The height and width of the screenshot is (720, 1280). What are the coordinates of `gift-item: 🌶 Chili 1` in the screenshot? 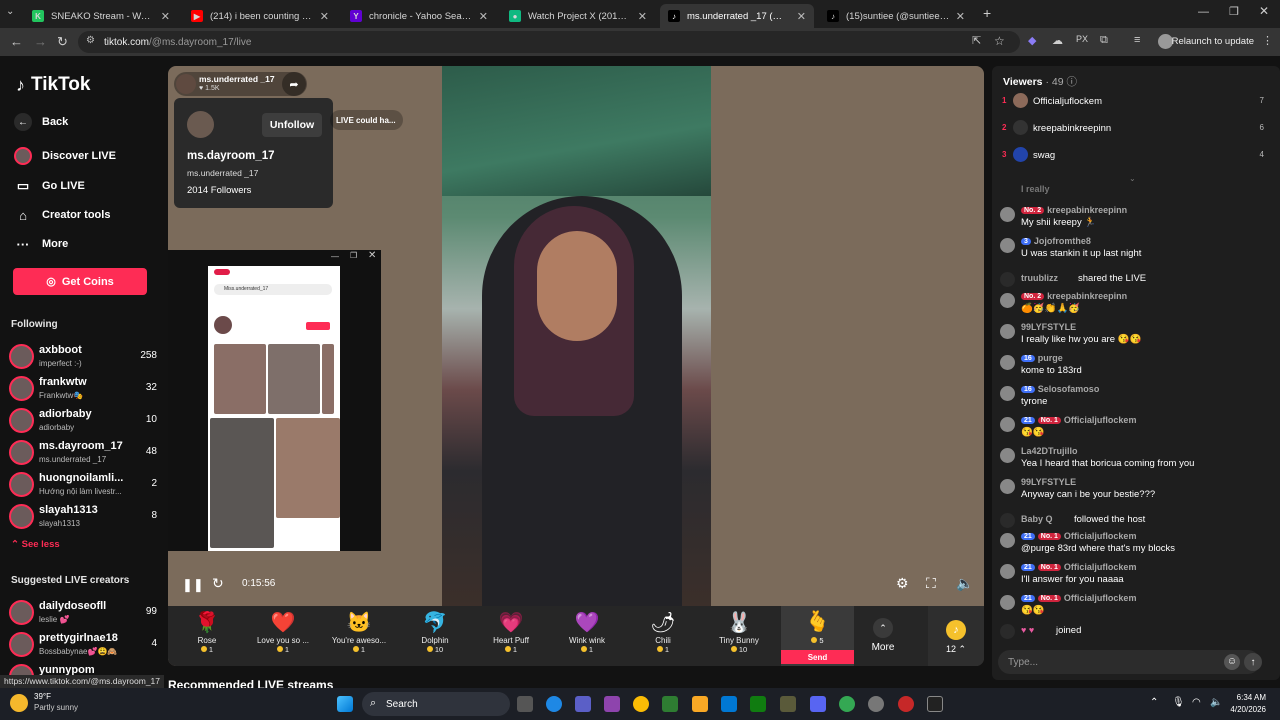 It's located at (663, 637).